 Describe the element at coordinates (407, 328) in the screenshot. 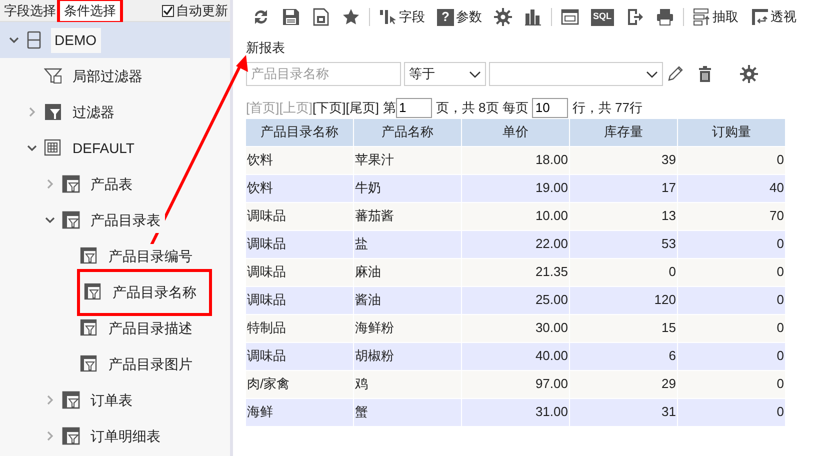

I see `table-cell: 海鲜粉` at that location.